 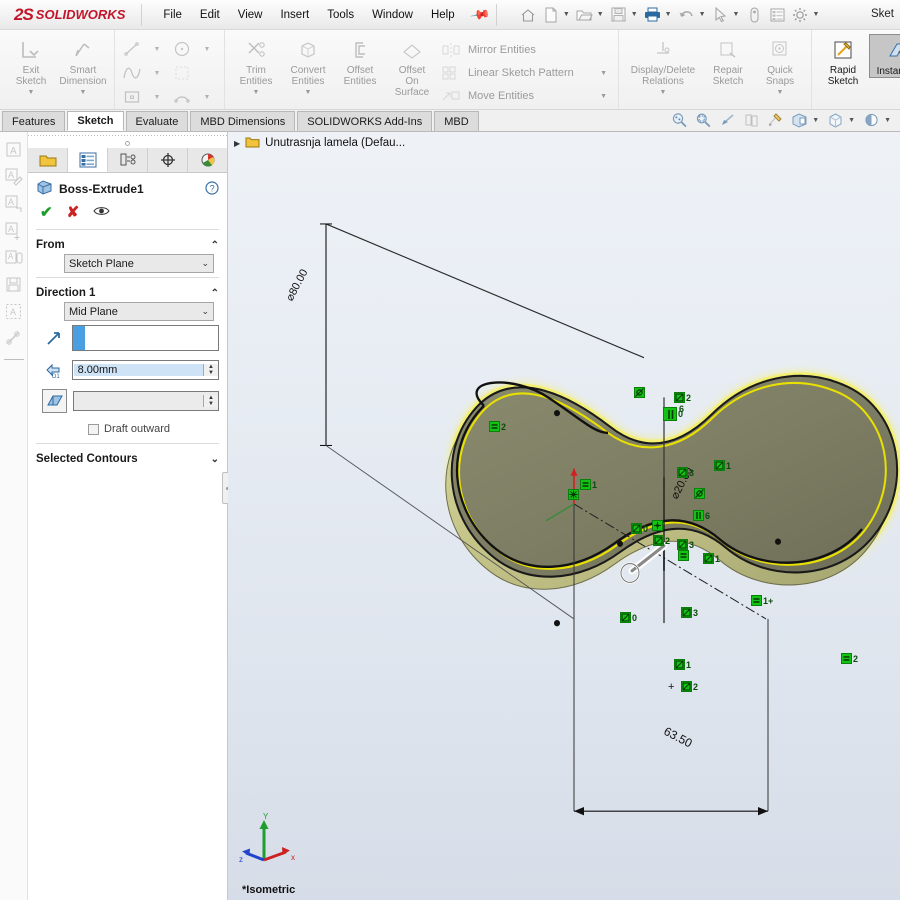 What do you see at coordinates (127, 428) in the screenshot?
I see `draft-outward-row: Draft outward` at bounding box center [127, 428].